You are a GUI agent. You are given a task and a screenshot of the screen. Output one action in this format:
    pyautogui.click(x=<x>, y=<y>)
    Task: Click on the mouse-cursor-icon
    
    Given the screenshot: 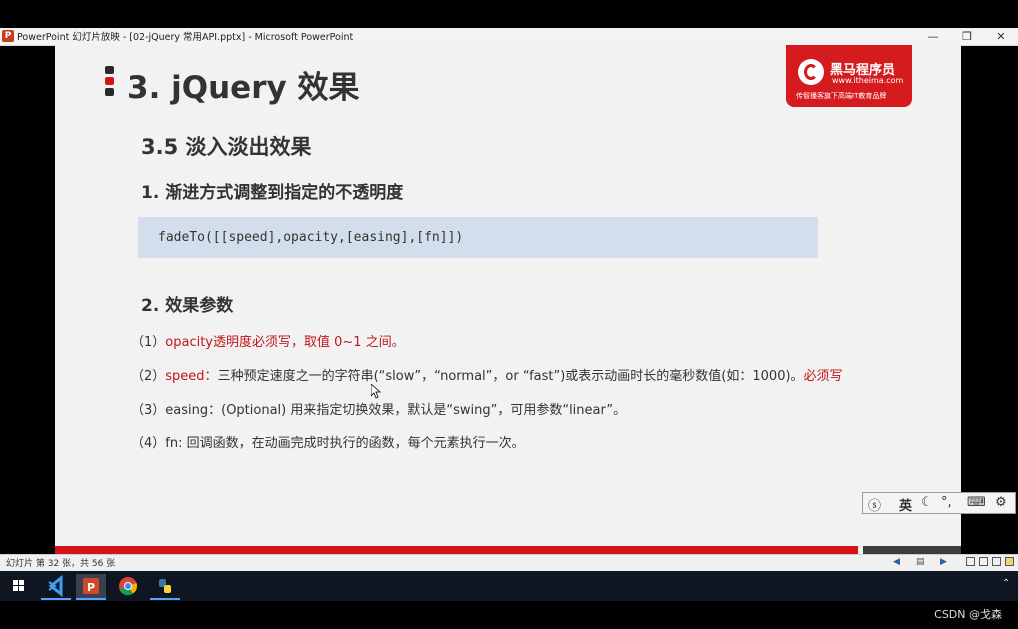 What is the action you would take?
    pyautogui.click(x=376, y=391)
    